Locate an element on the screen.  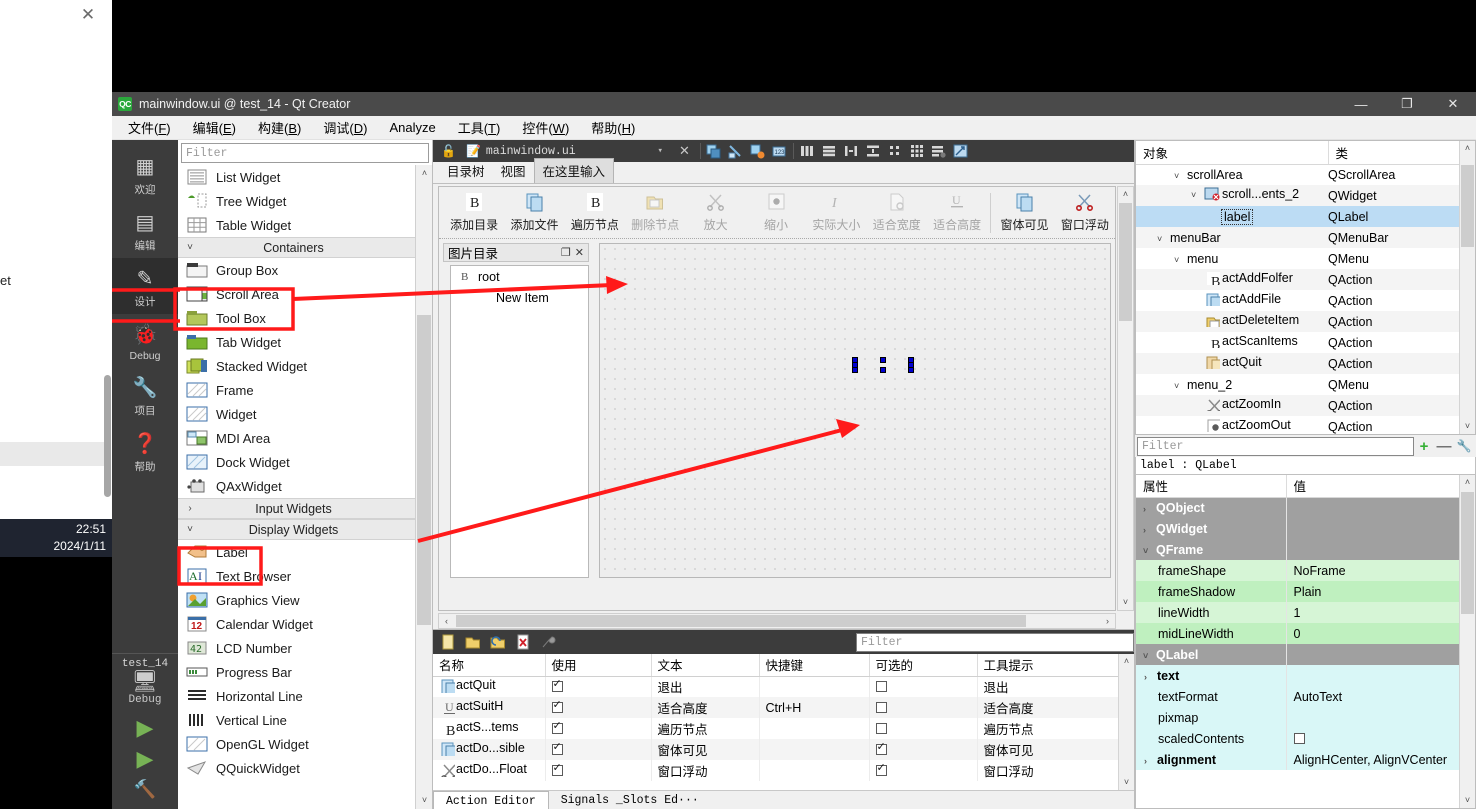
widget-item-opengl-widget: OpenGL Widget is located at coordinates (296, 744).